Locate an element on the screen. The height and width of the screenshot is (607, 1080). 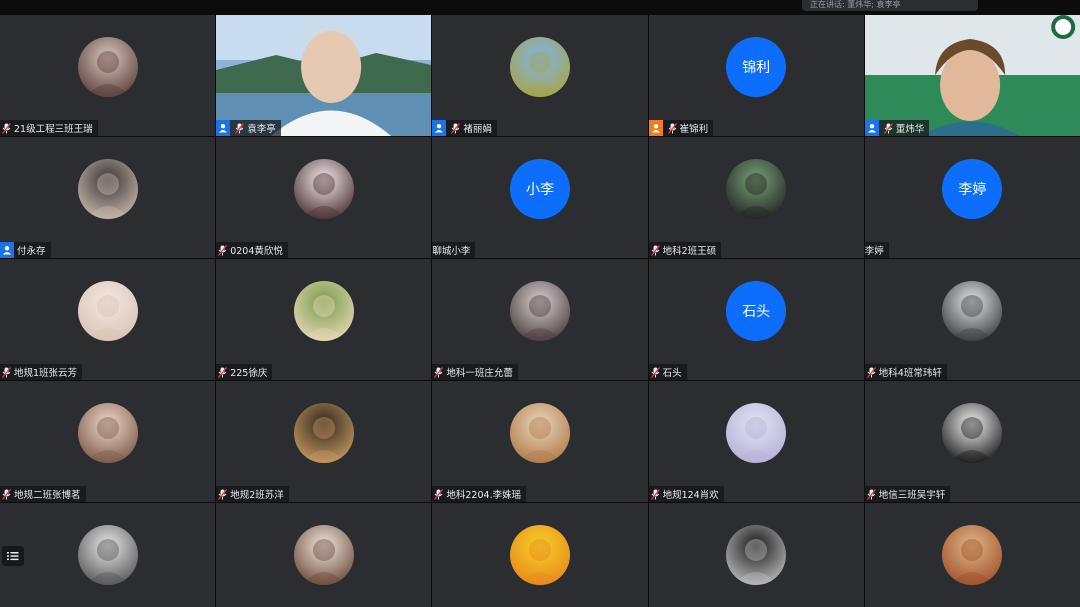
participant-name: 21级工程三班王瑞 is located at coordinates (53, 129).